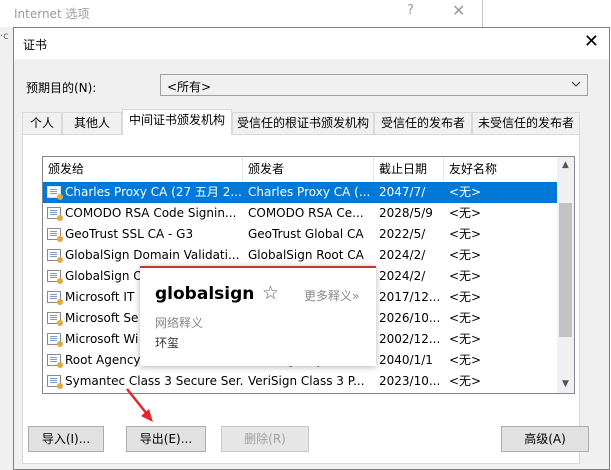 The image size is (611, 470). Describe the element at coordinates (406, 213) in the screenshot. I see `cell-expiration: 2028/5/9` at that location.